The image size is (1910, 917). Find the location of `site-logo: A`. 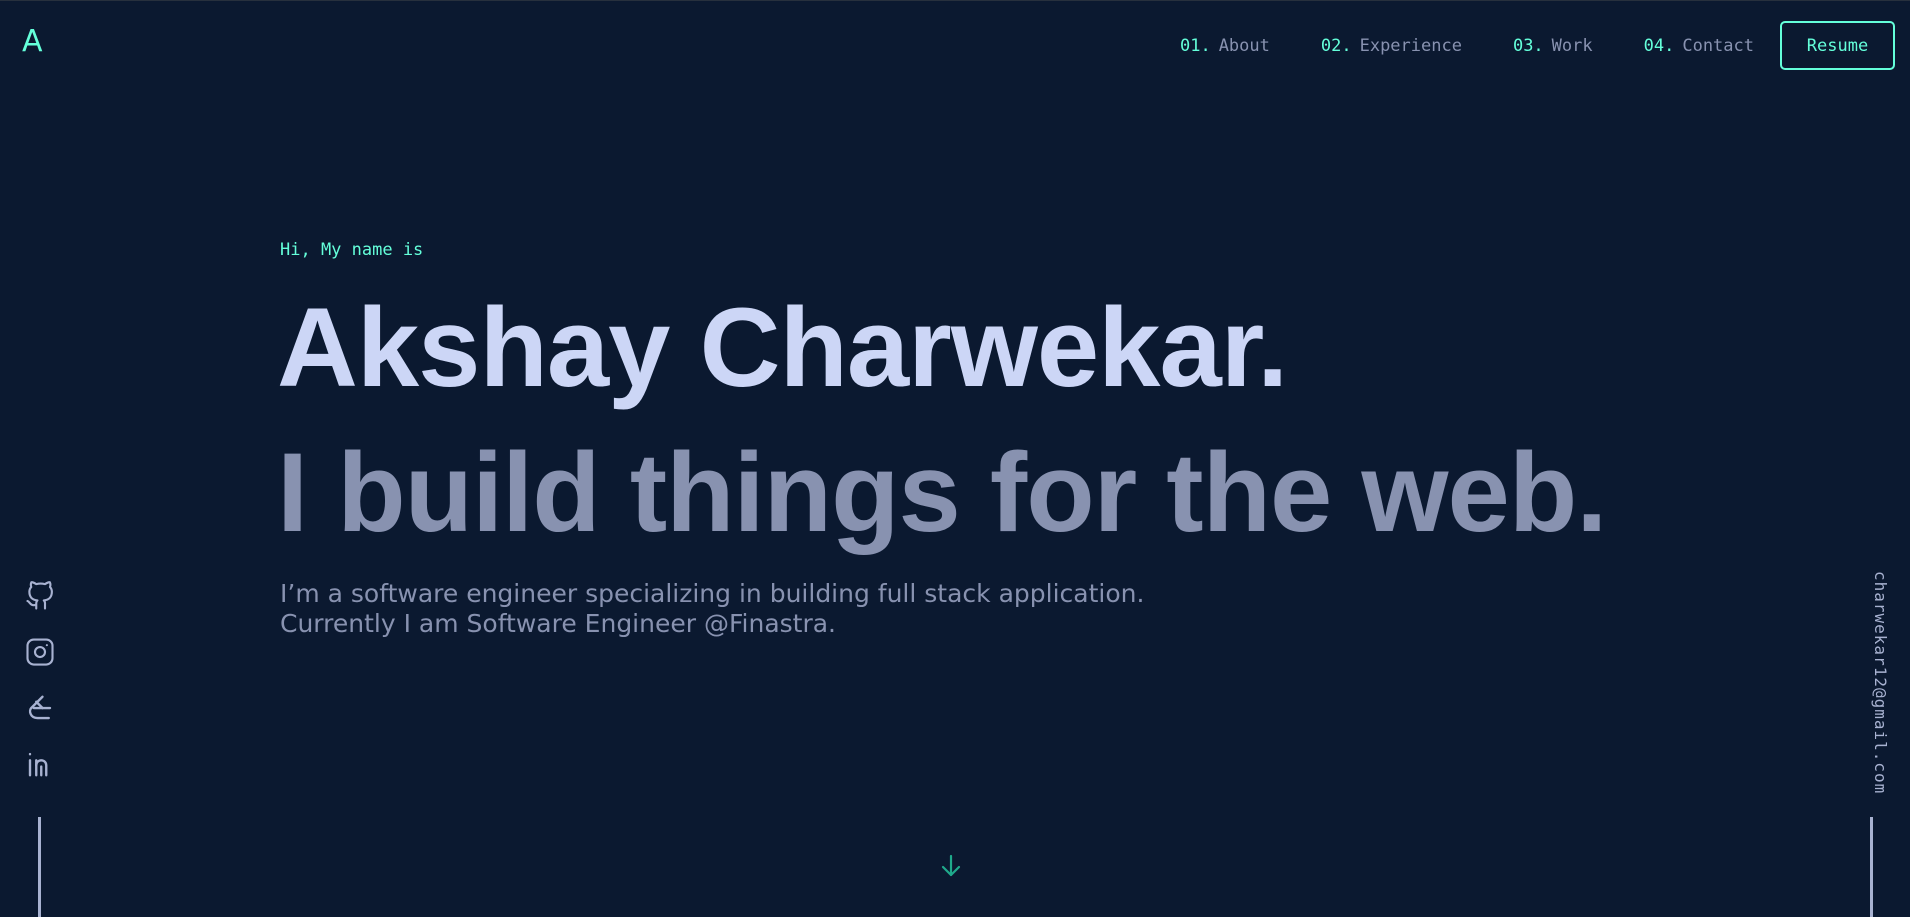

site-logo: A is located at coordinates (32, 42).